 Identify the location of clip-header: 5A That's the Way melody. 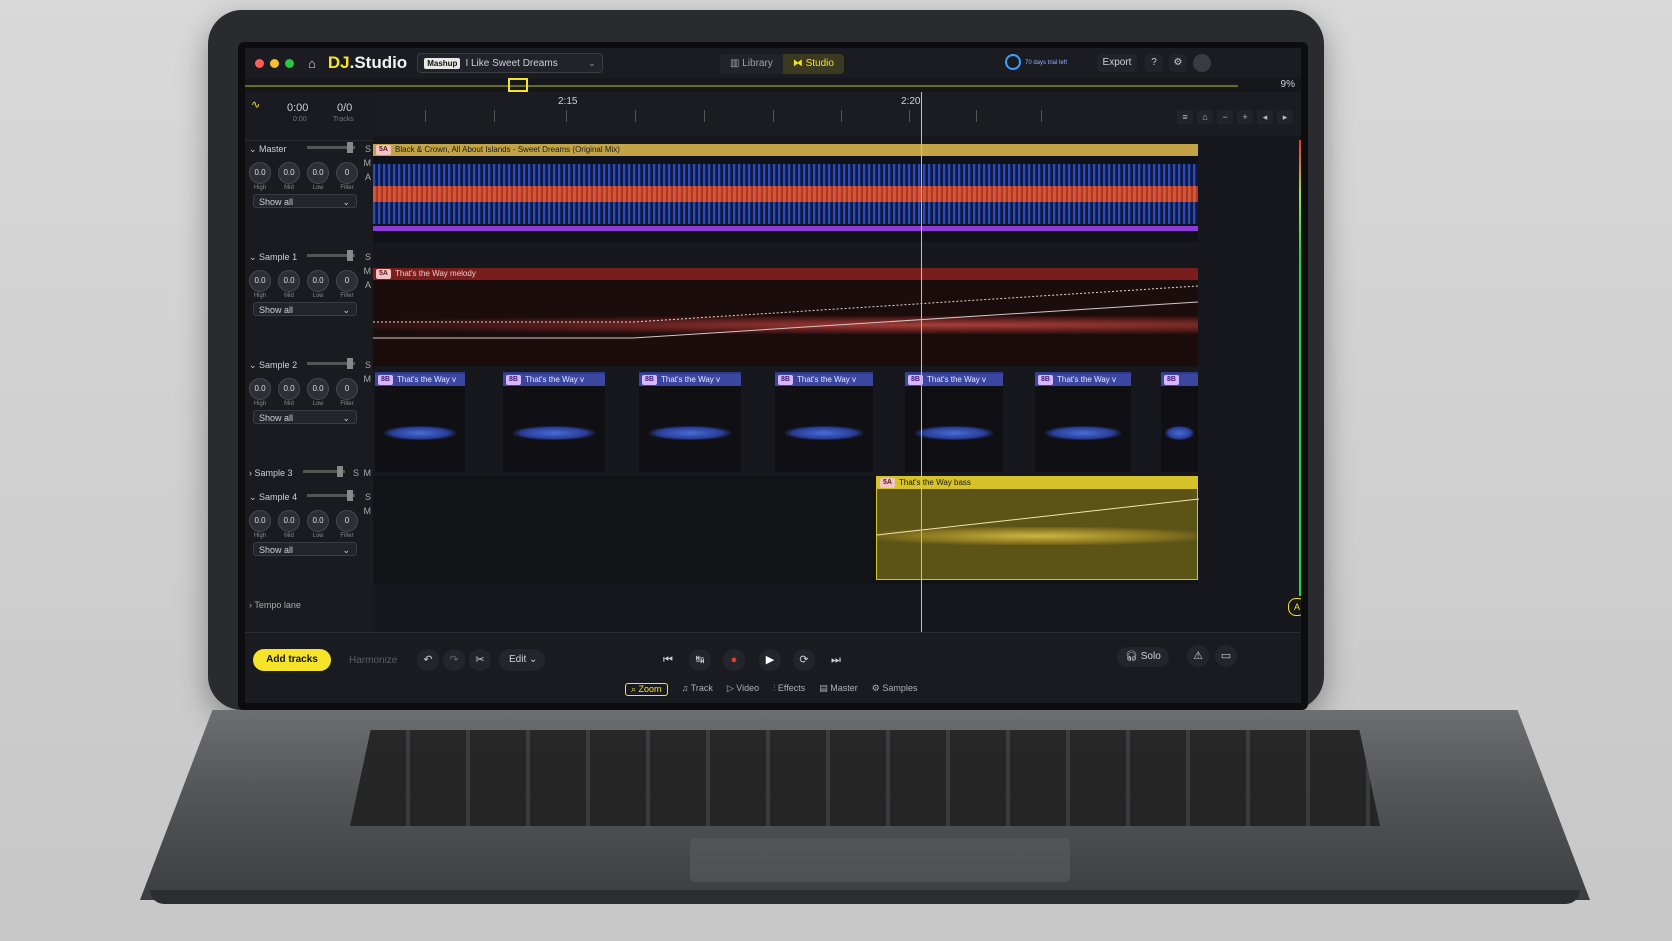
(785, 274).